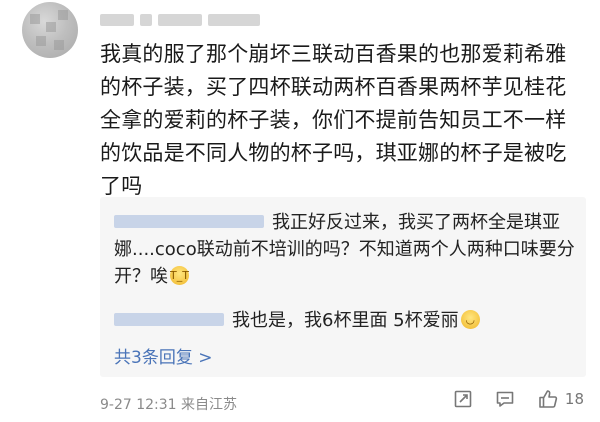 Image resolution: width=600 pixels, height=422 pixels. What do you see at coordinates (209, 405) in the screenshot?
I see `location: 来自江苏` at bounding box center [209, 405].